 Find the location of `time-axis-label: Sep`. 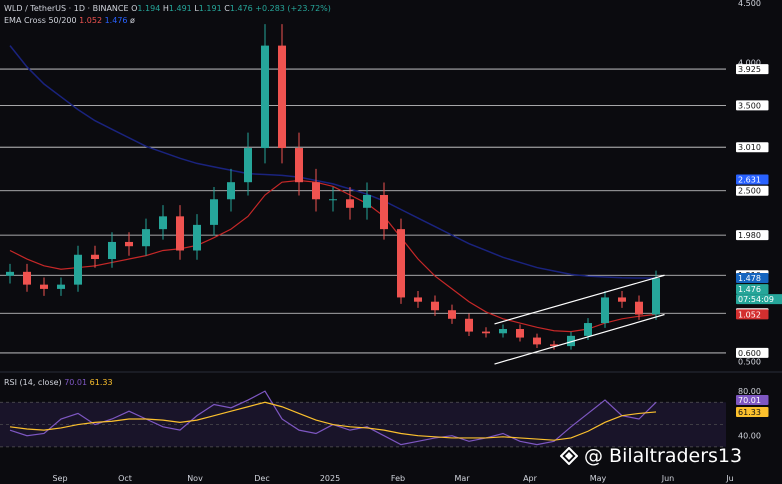

time-axis-label: Sep is located at coordinates (59, 478).